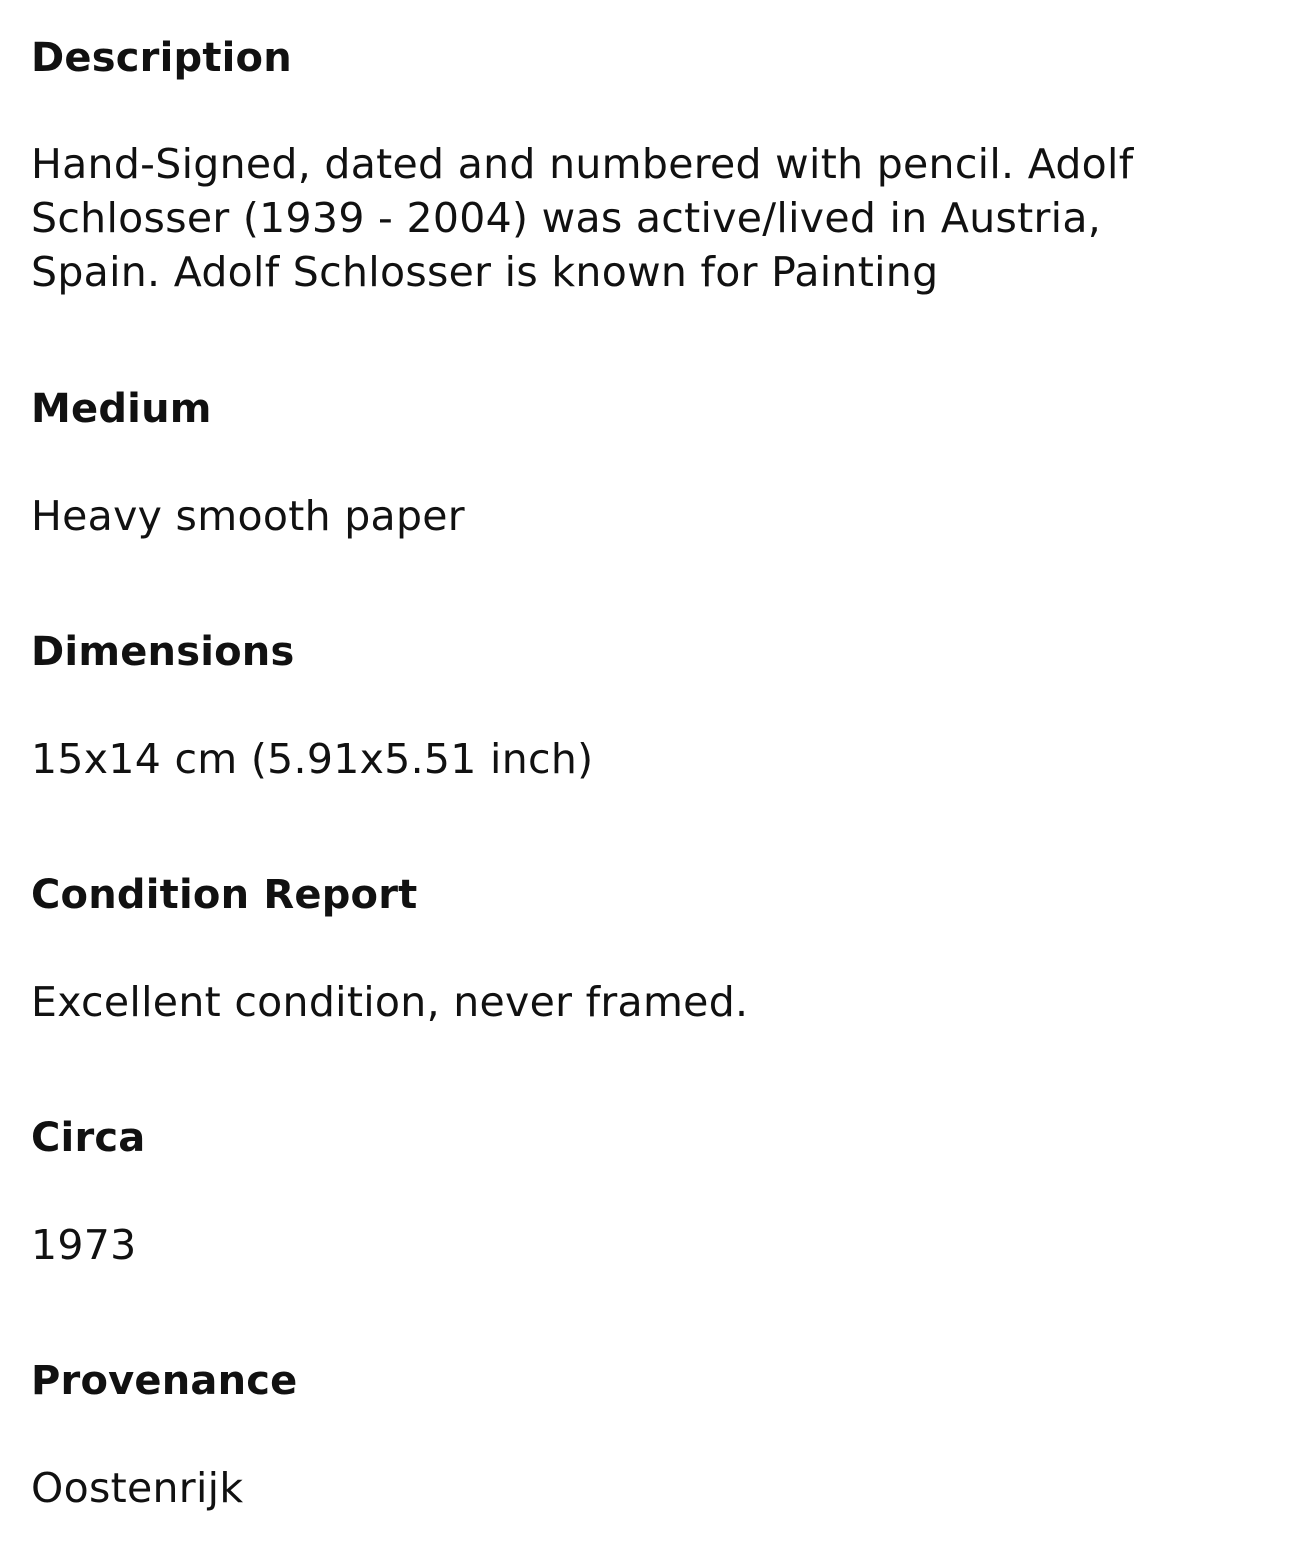 The image size is (1290, 1558). Describe the element at coordinates (164, 1381) in the screenshot. I see `provenance-heading: Provenance` at that location.